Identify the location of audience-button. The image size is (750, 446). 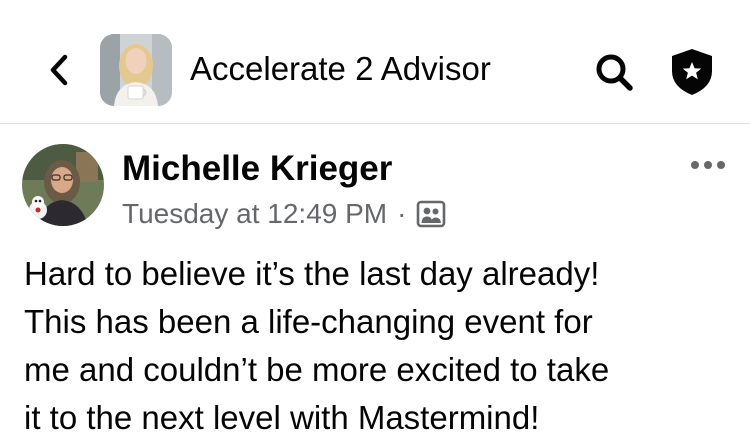
(431, 214).